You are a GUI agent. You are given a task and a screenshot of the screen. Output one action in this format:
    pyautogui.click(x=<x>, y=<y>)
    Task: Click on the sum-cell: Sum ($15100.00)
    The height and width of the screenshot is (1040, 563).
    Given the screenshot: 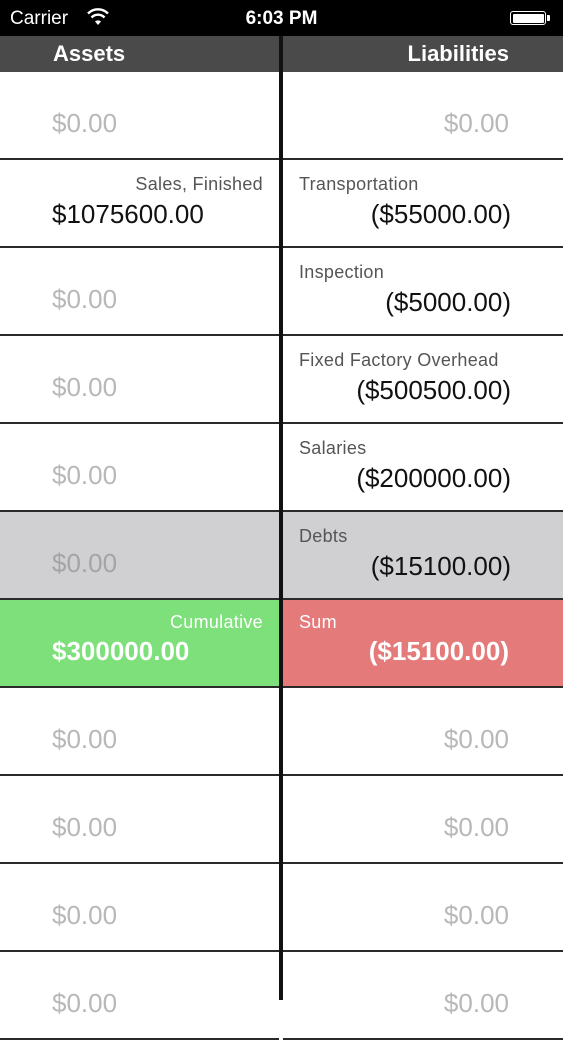 What is the action you would take?
    pyautogui.click(x=423, y=644)
    